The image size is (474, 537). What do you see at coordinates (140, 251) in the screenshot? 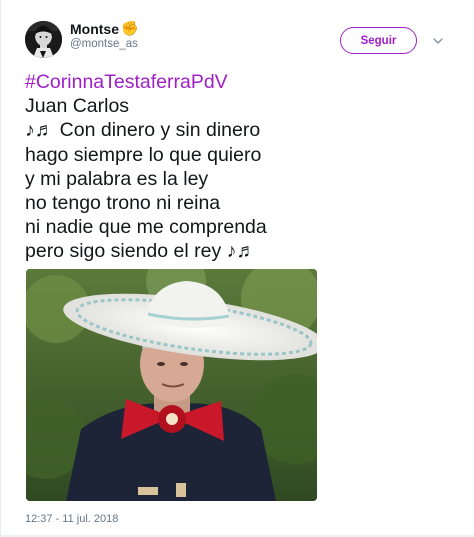
I see `tweet-line: pero sigo siendo el rey ♪♬` at bounding box center [140, 251].